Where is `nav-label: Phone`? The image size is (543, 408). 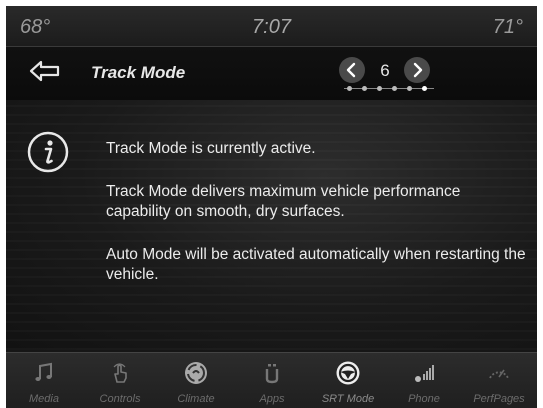 nav-label: Phone is located at coordinates (424, 399).